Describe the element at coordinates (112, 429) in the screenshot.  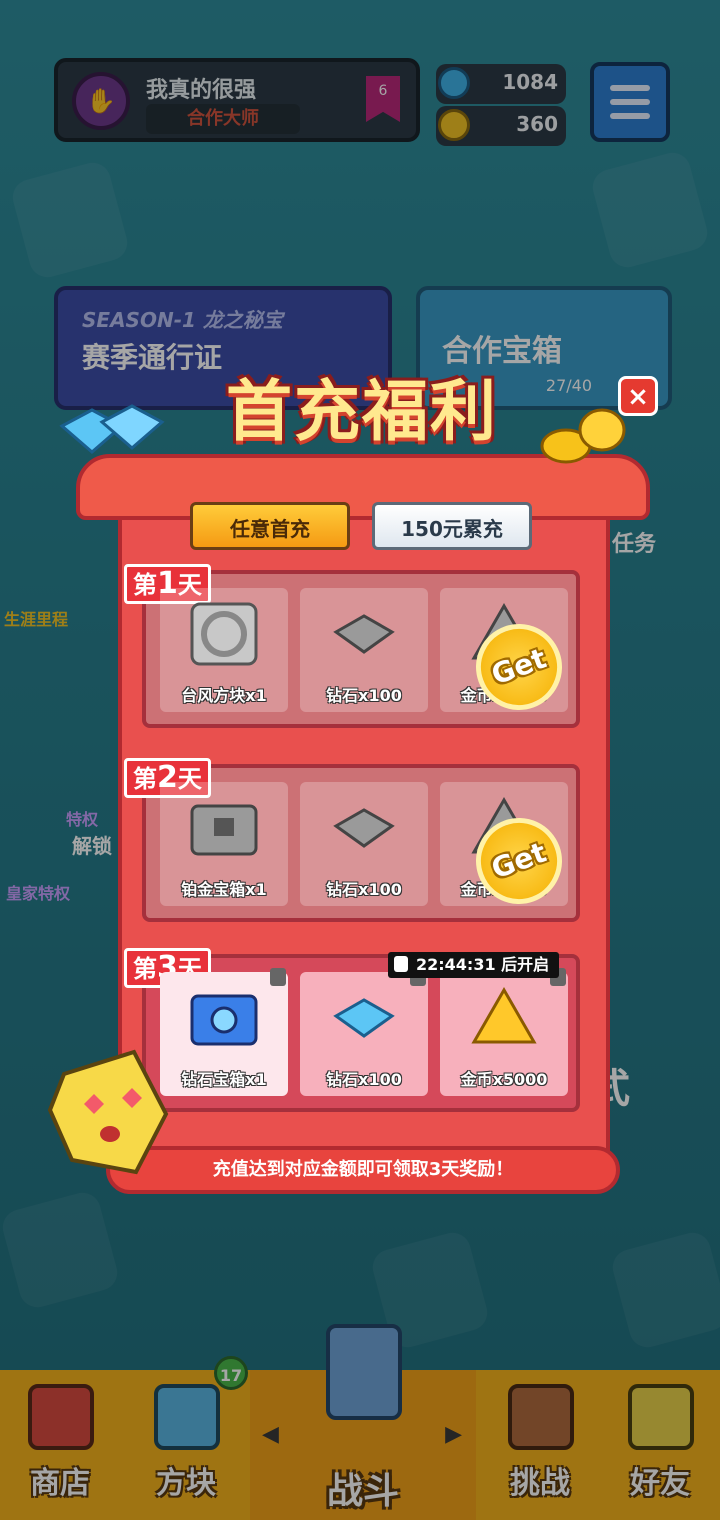
I see `diamond-pile-icon` at that location.